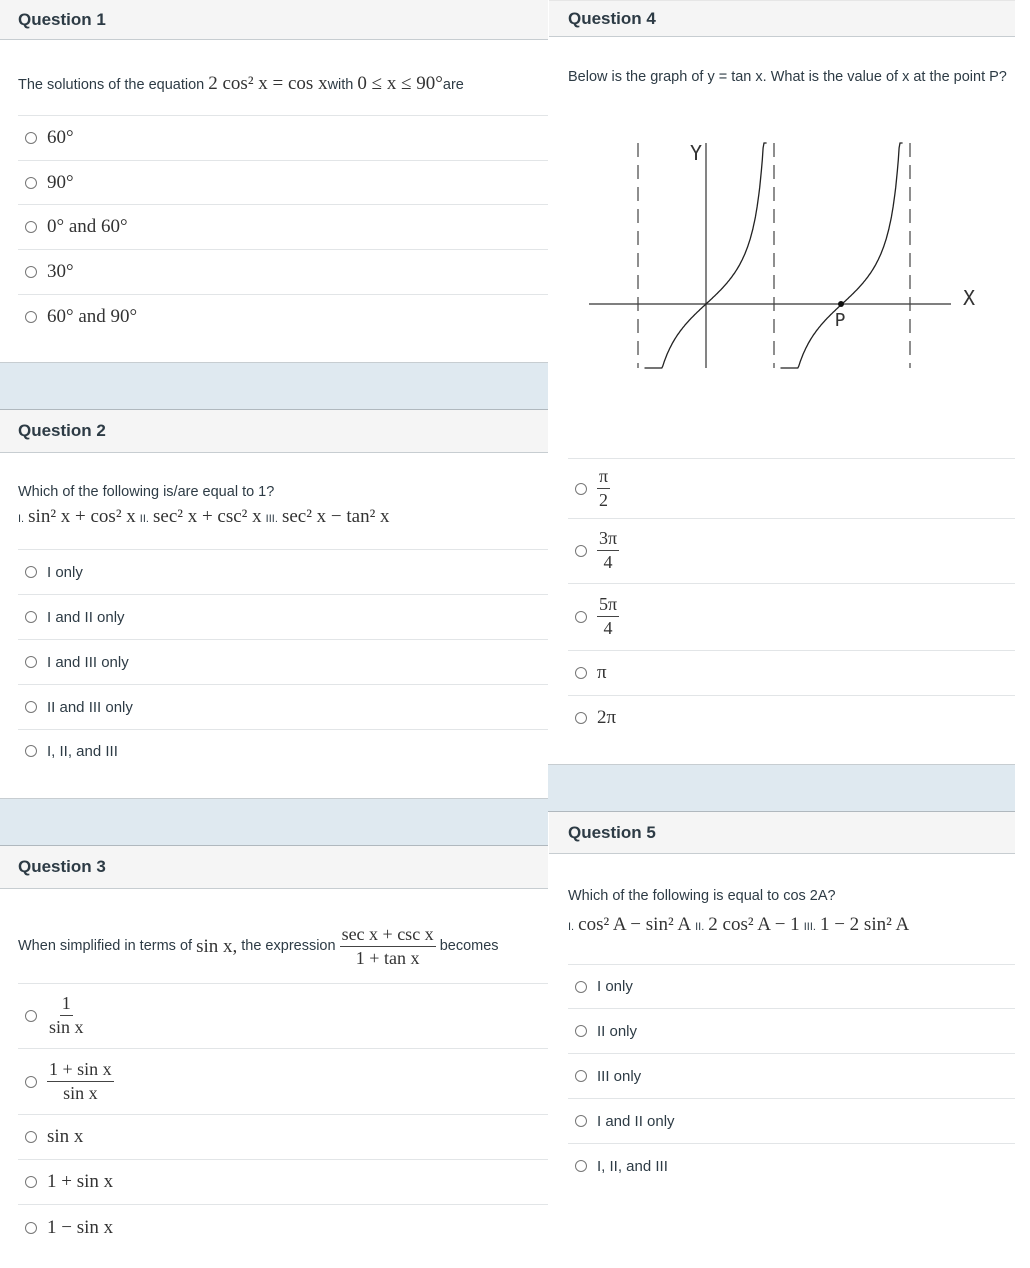  Describe the element at coordinates (782, 18) in the screenshot. I see `question-4-header: Question 4` at that location.